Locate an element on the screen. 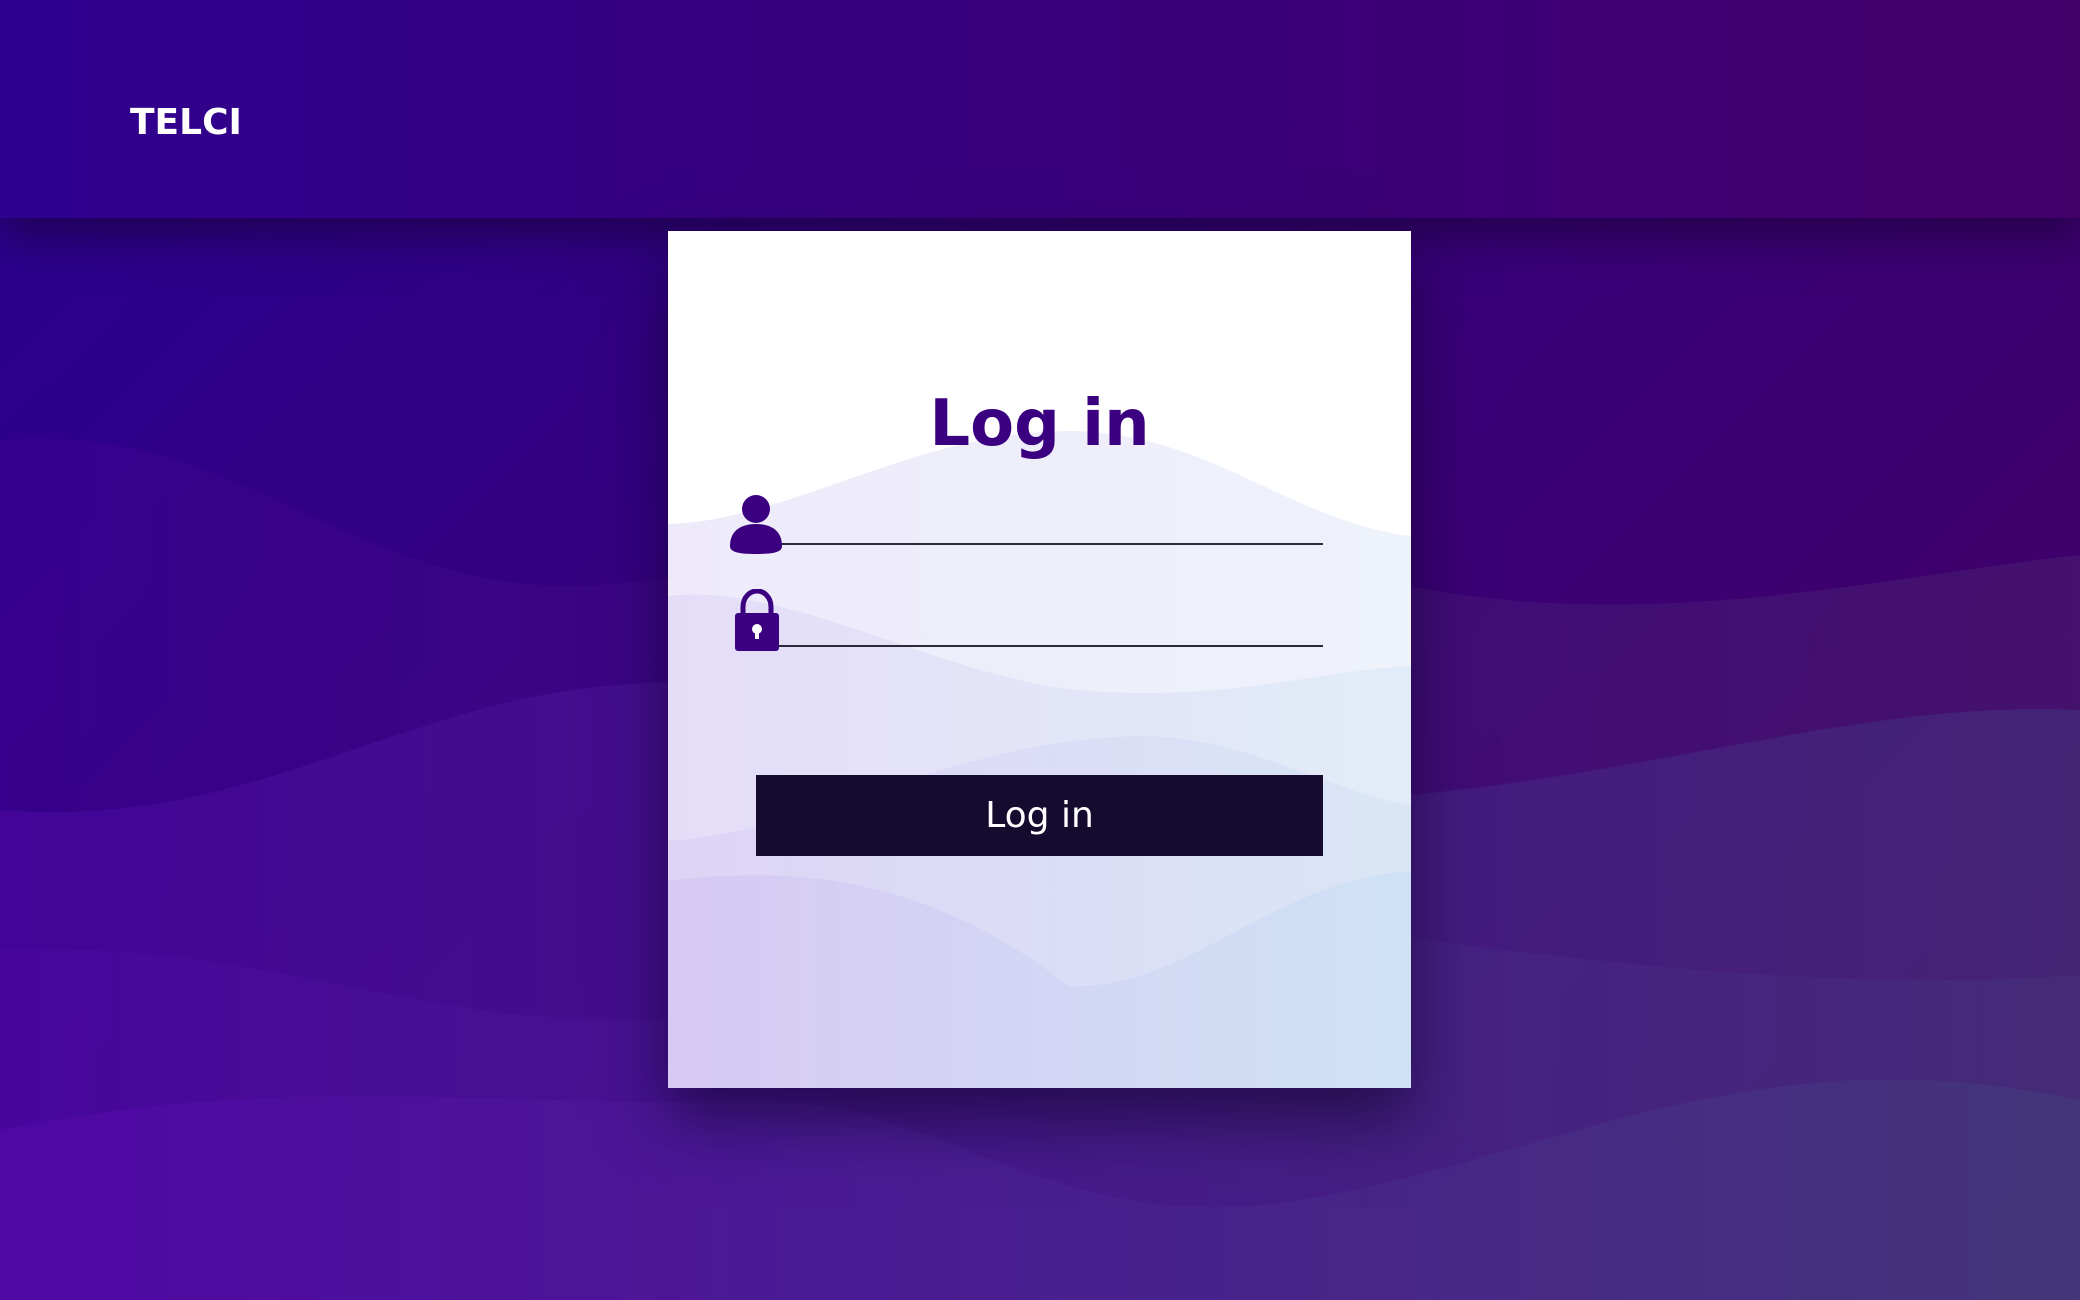 The height and width of the screenshot is (1300, 2080). user-icon is located at coordinates (756, 526).